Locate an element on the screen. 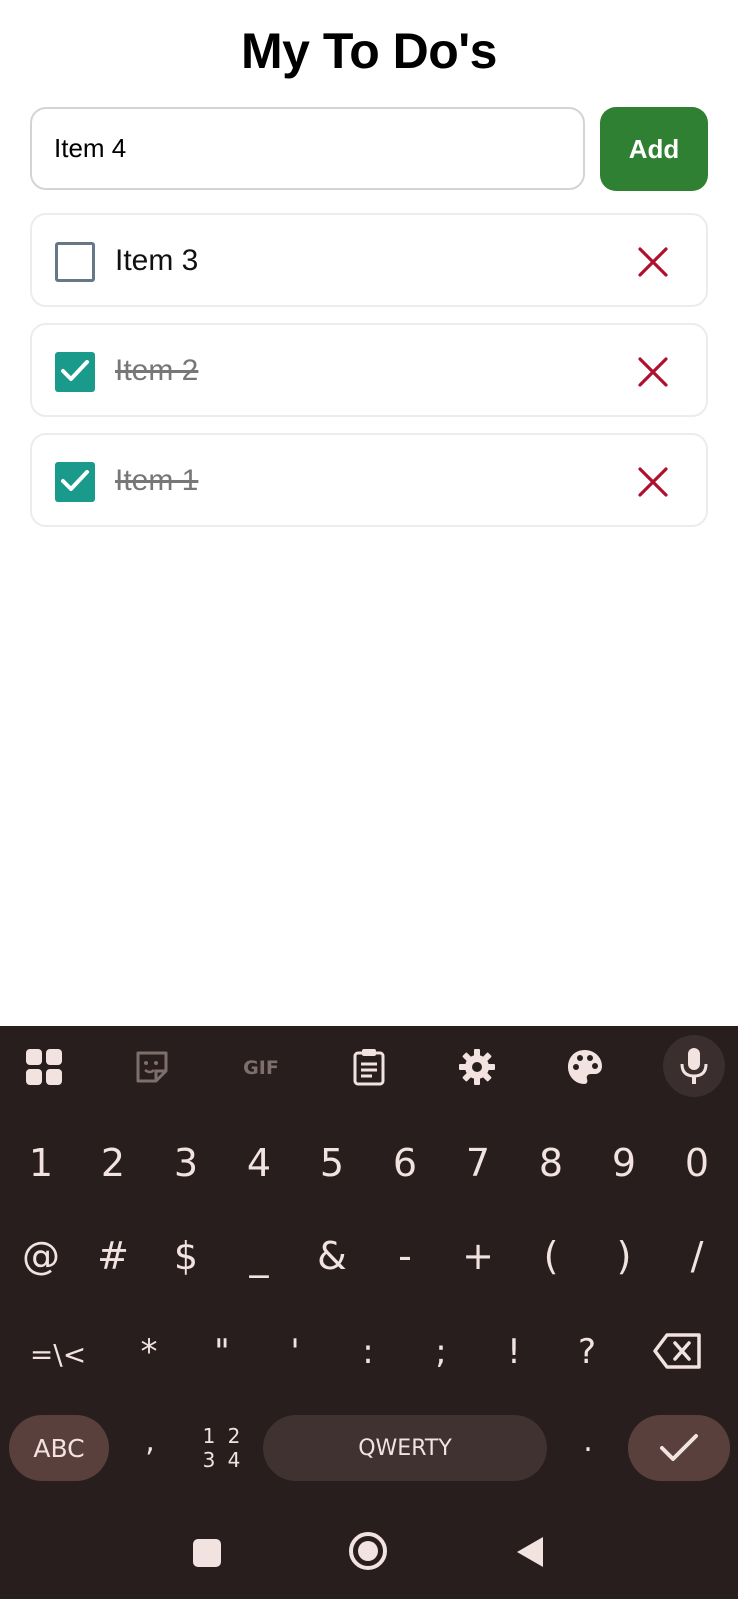 The height and width of the screenshot is (1599, 738). key: 3 is located at coordinates (186, 1163).